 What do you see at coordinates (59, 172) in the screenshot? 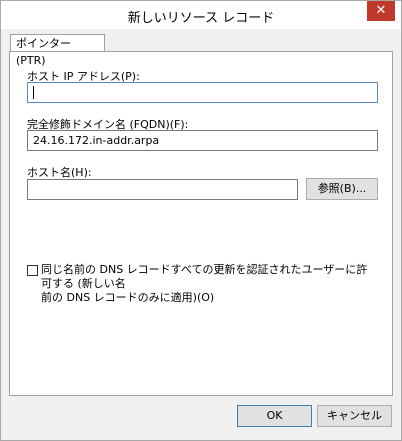
I see `host-name-label: ホスト名(H):` at bounding box center [59, 172].